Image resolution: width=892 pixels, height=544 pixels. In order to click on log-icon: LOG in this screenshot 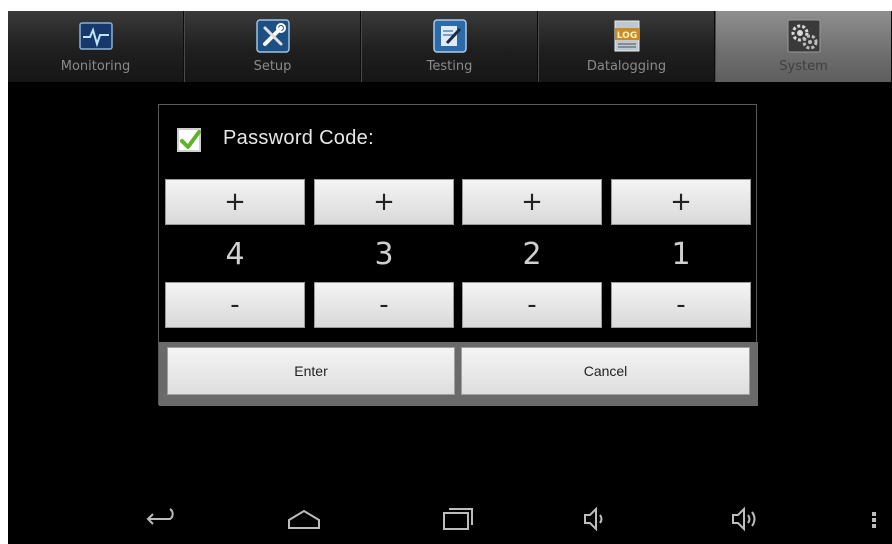, I will do `click(627, 36)`.